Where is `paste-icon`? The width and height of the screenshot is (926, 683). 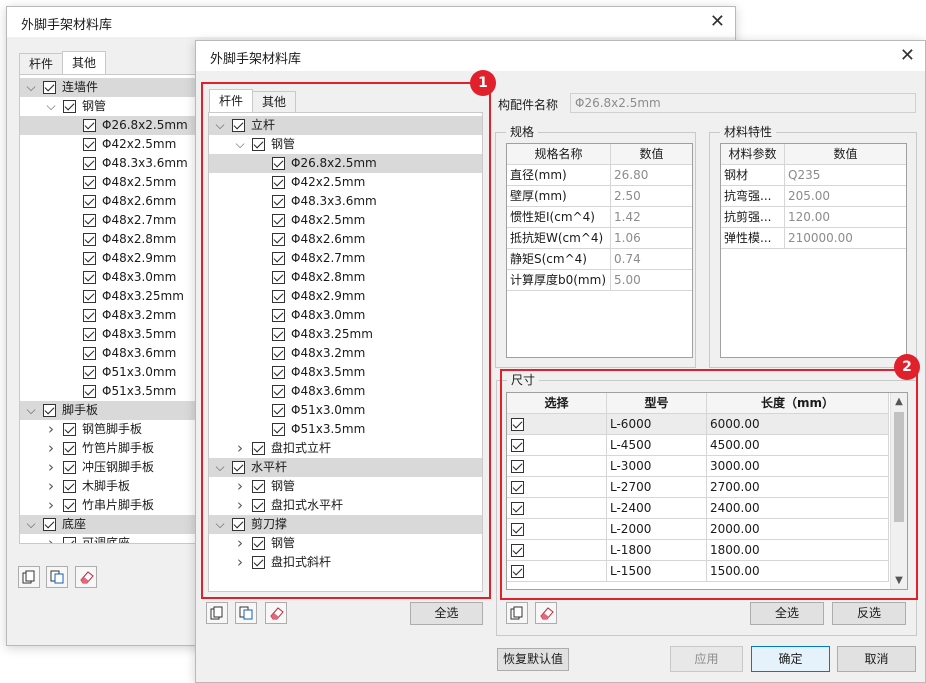 paste-icon is located at coordinates (57, 577).